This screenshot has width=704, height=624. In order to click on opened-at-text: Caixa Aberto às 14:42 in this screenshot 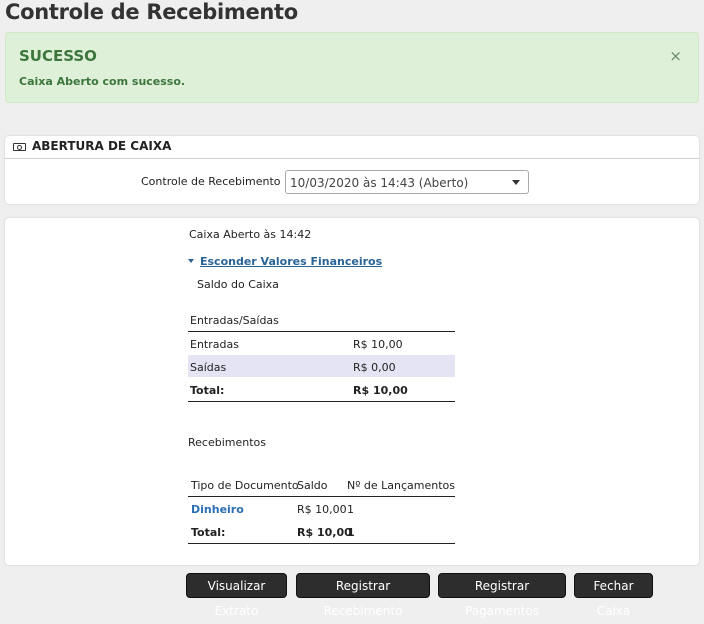, I will do `click(250, 234)`.